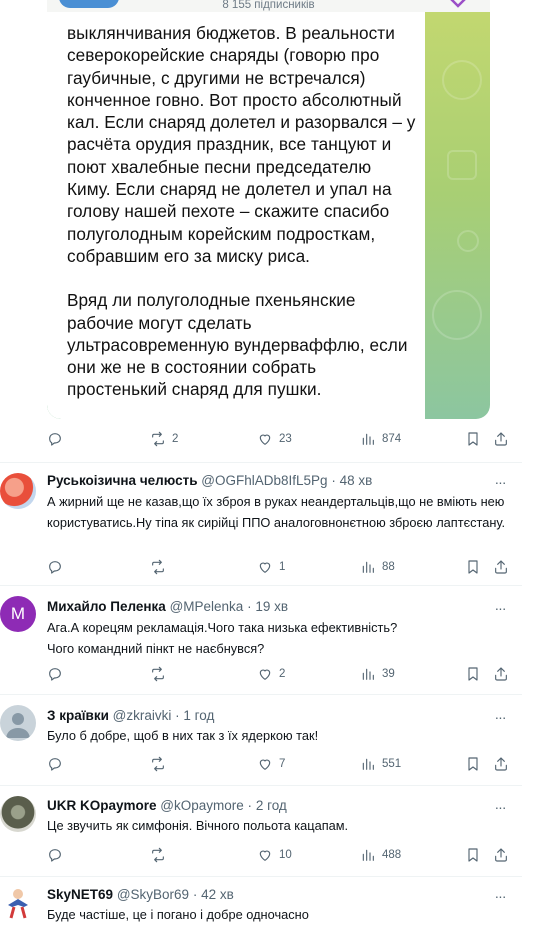  I want to click on avatar: M, so click(18, 614).